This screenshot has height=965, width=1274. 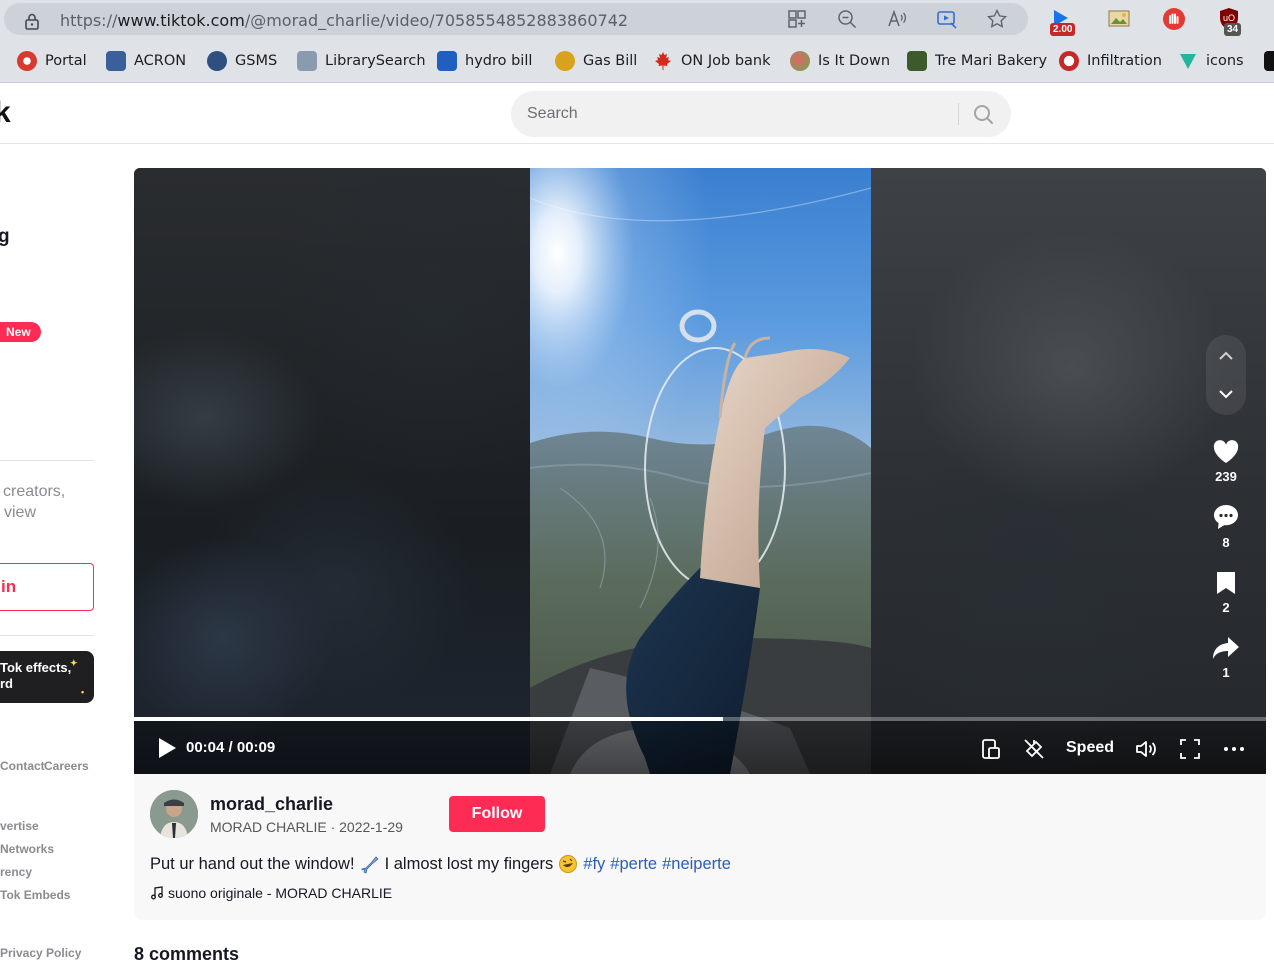 I want to click on bookmark-infiltration: Infiltration, so click(x=1110, y=61).